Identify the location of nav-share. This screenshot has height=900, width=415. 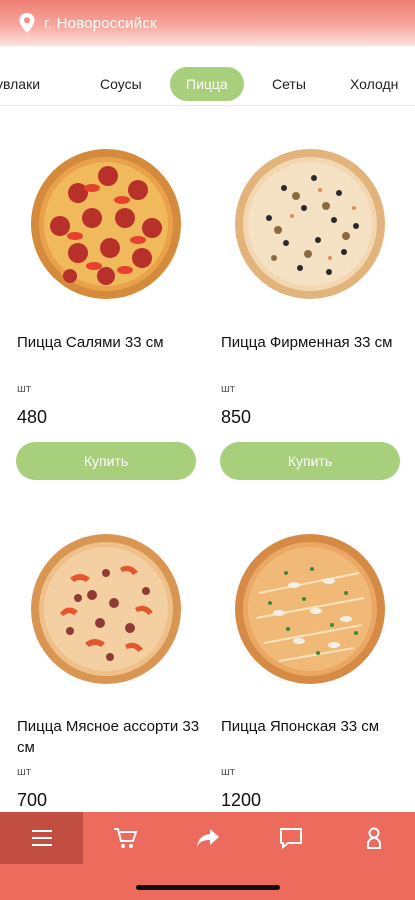
(207, 838).